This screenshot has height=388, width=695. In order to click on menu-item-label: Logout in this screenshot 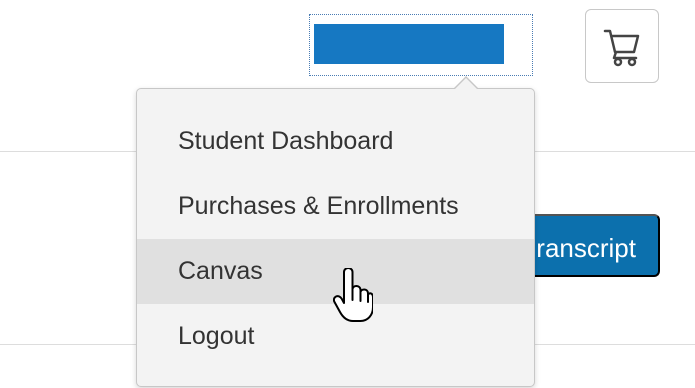, I will do `click(216, 336)`.